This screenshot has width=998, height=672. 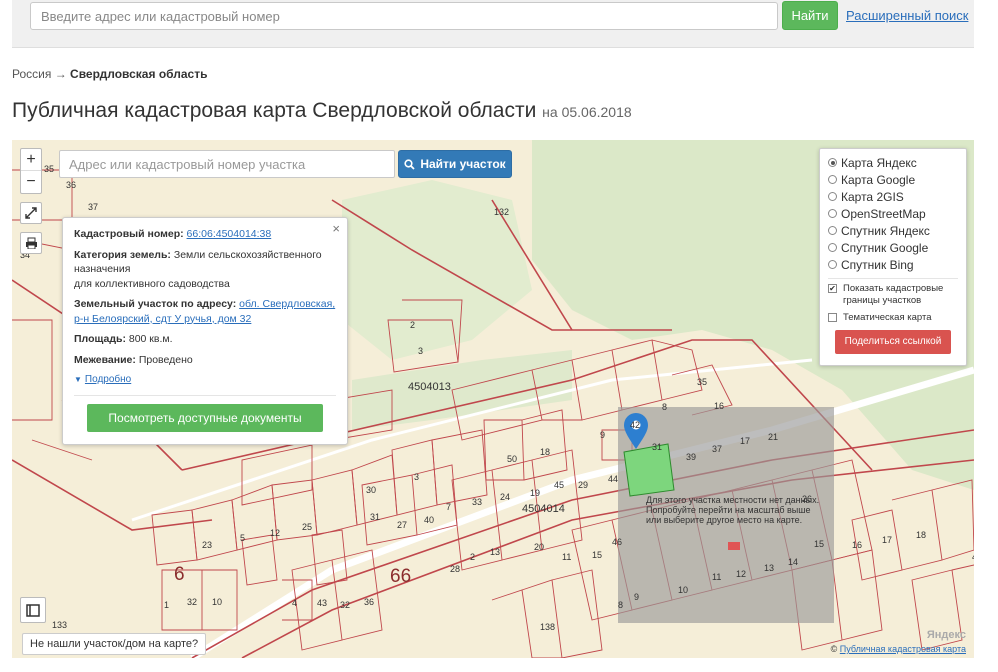 I want to click on category-subvalue: для коллективного садоводства, so click(x=152, y=283).